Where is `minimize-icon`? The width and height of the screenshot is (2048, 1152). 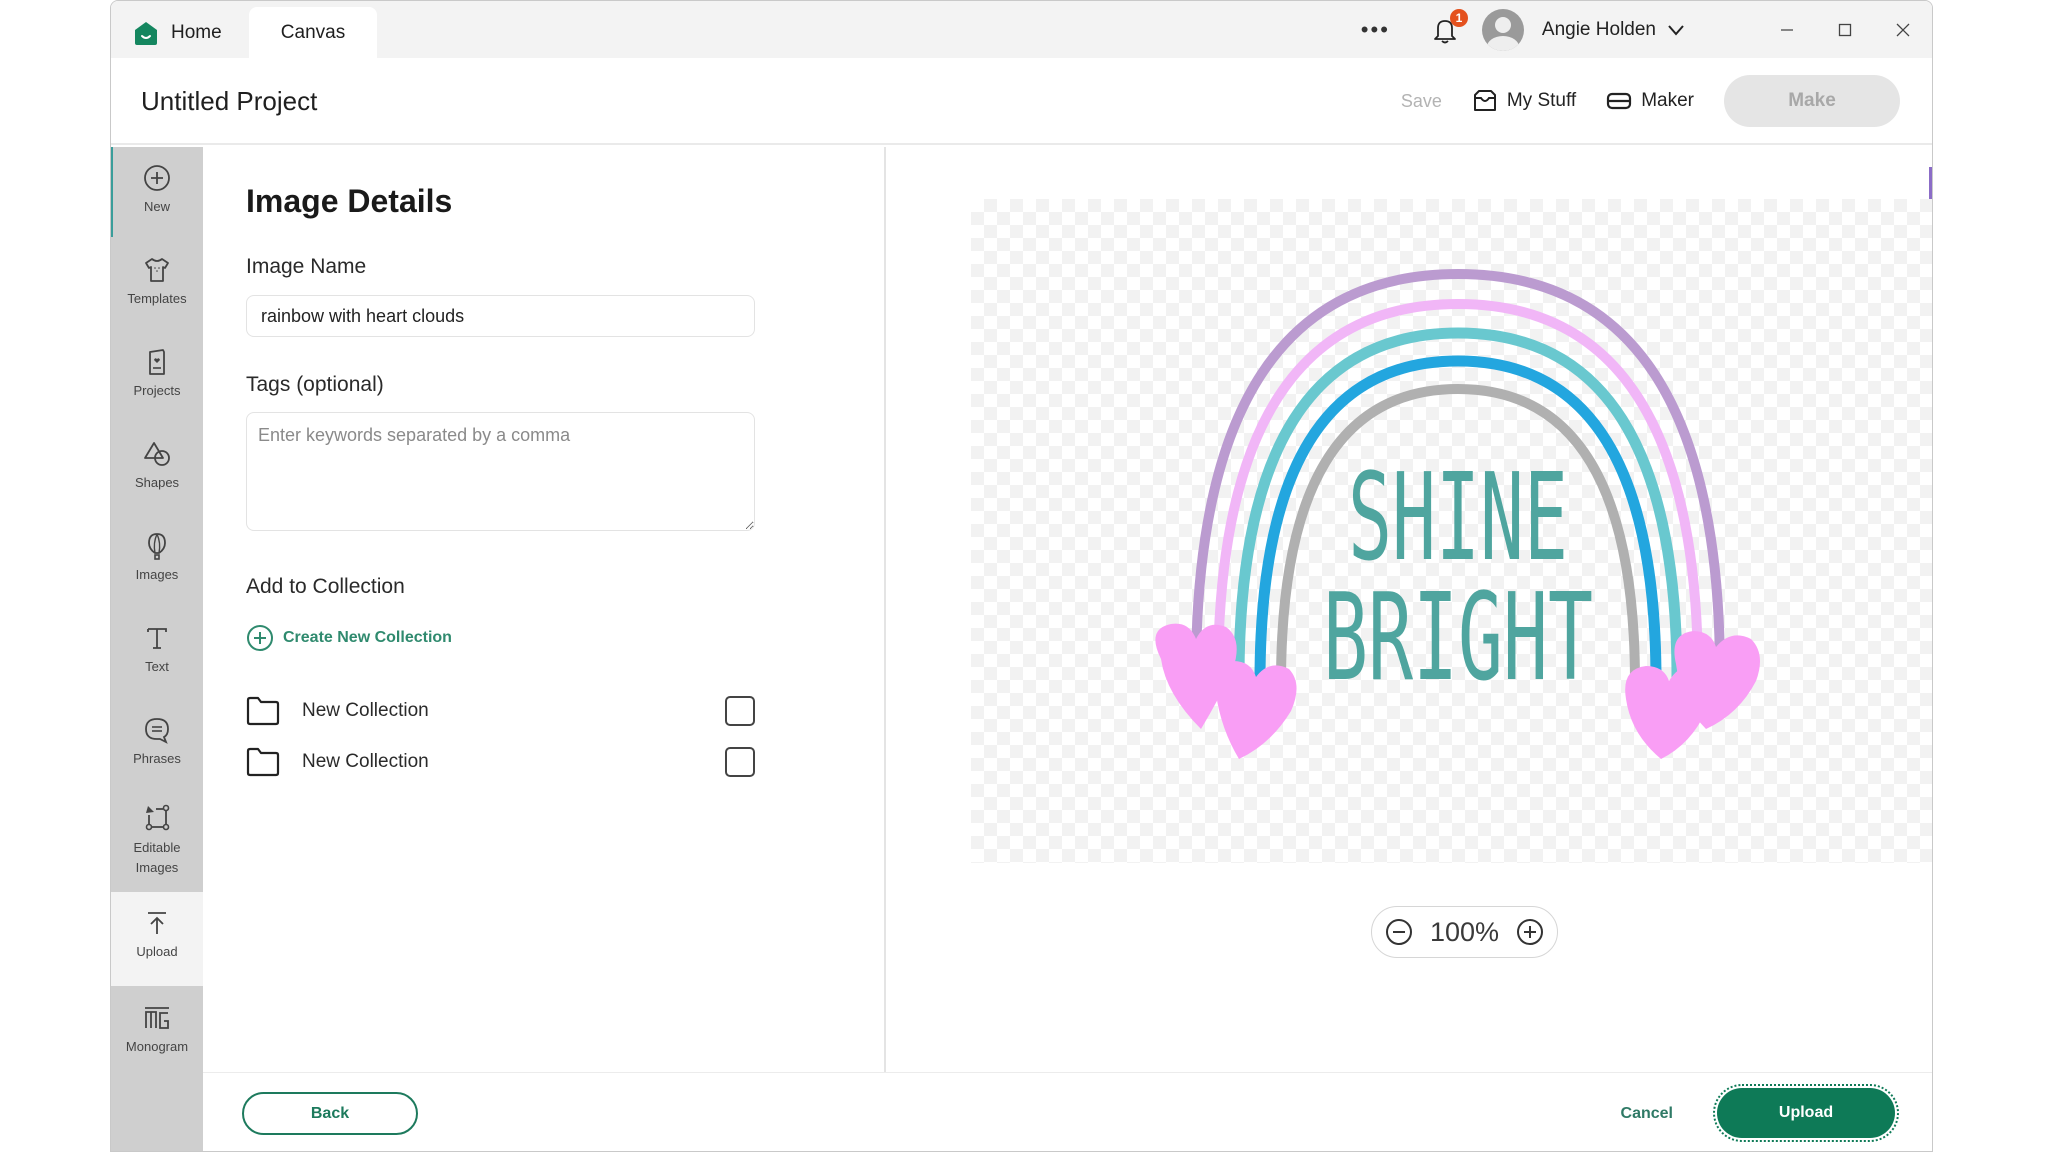
minimize-icon is located at coordinates (1787, 29).